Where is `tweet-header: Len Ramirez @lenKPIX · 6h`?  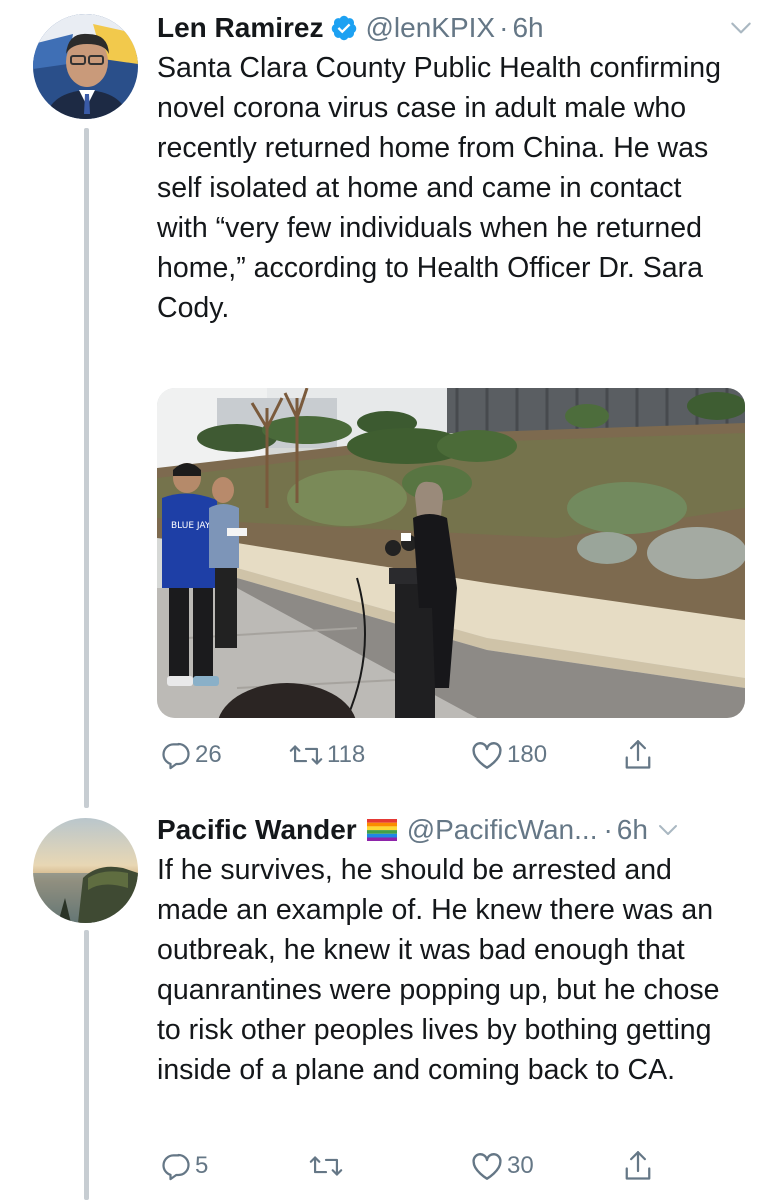 tweet-header: Len Ramirez @lenKPIX · 6h is located at coordinates (455, 28).